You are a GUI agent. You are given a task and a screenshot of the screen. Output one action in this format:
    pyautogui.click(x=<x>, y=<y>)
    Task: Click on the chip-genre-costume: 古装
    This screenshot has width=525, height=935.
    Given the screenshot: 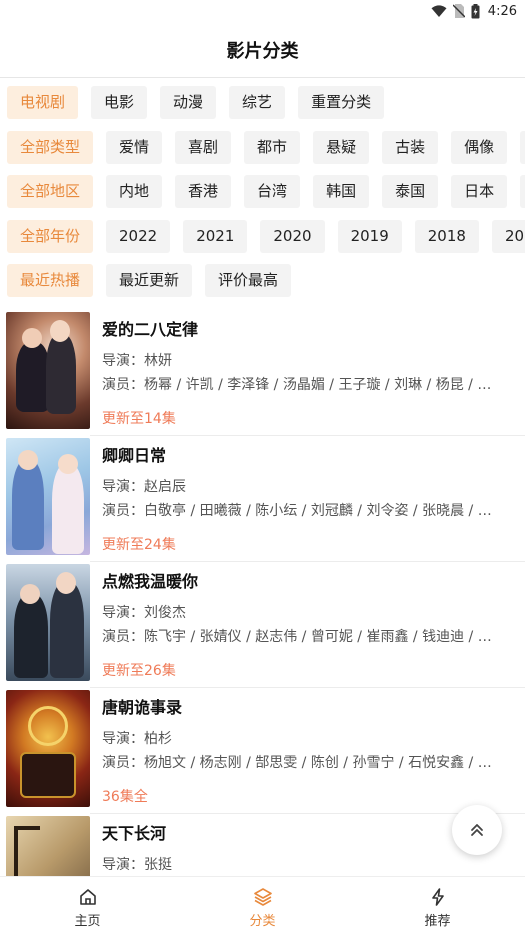 What is the action you would take?
    pyautogui.click(x=410, y=147)
    